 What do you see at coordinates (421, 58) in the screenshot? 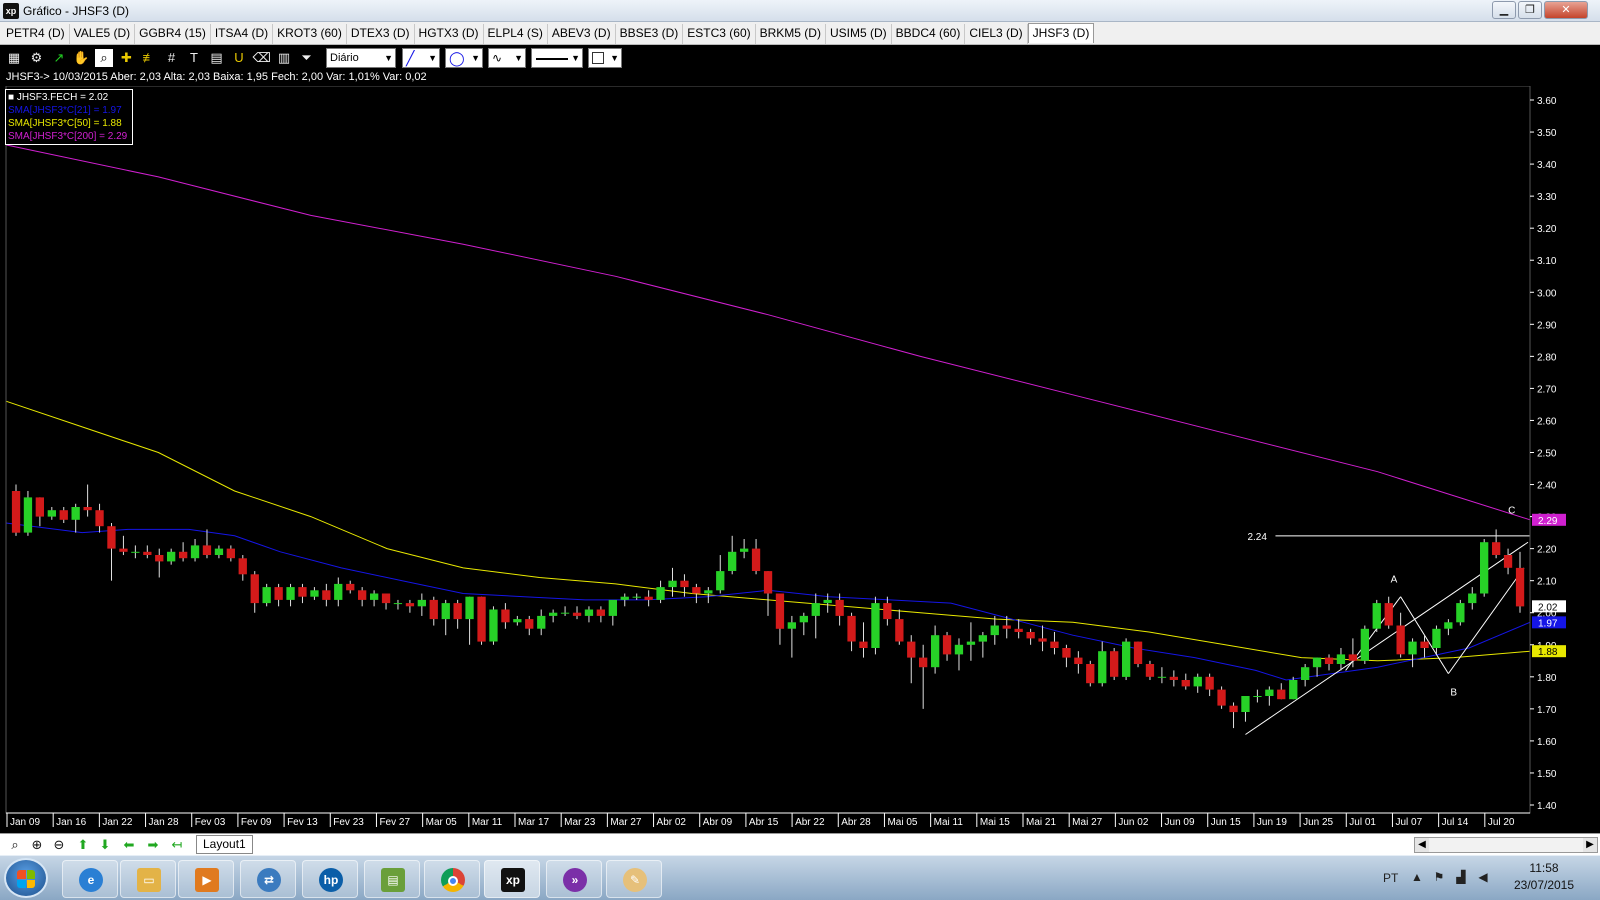
I see `line-style-select: ╱ ▼` at bounding box center [421, 58].